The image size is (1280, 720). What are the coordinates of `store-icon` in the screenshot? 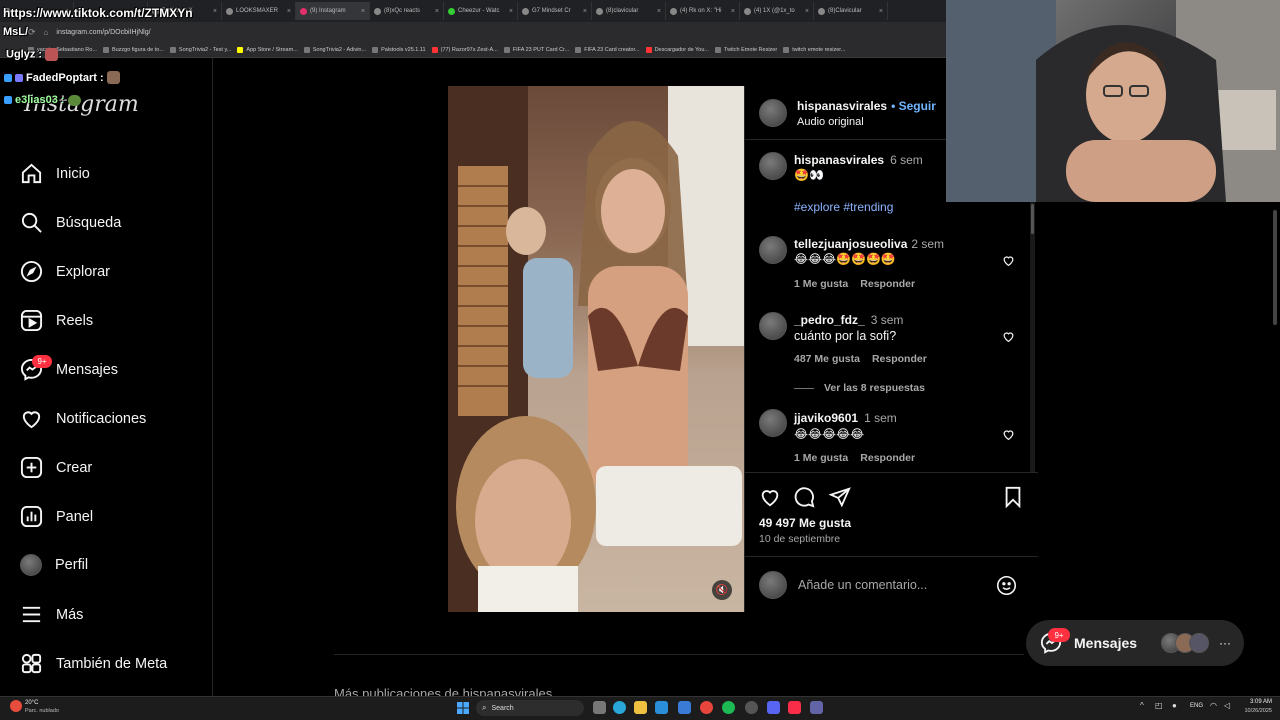 It's located at (684, 707).